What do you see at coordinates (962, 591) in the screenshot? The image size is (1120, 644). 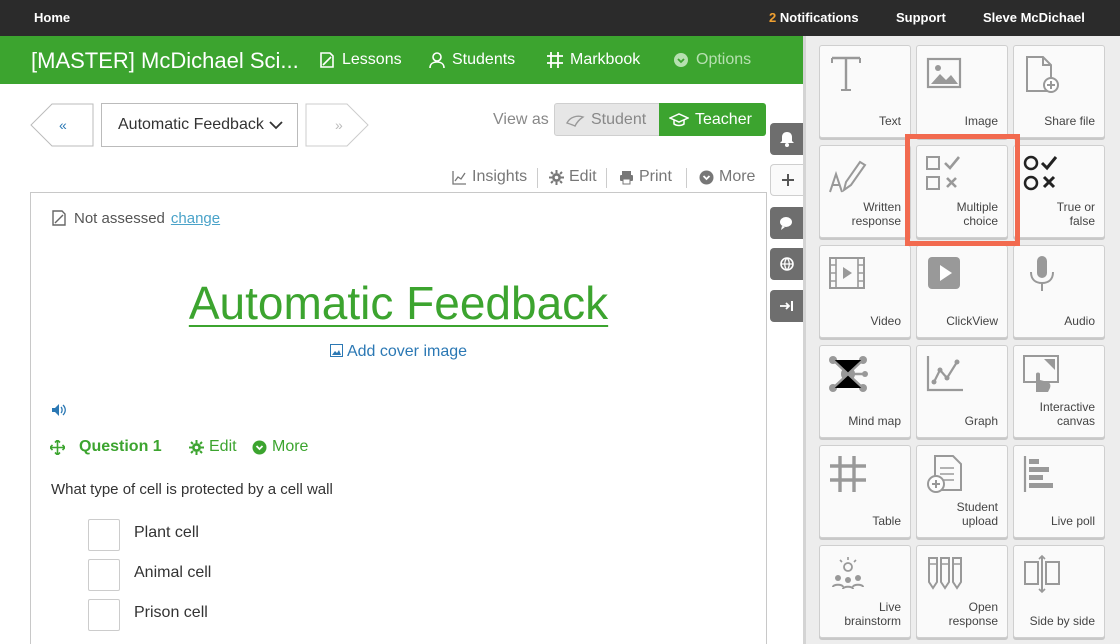 I see `block-open-response: Open response` at bounding box center [962, 591].